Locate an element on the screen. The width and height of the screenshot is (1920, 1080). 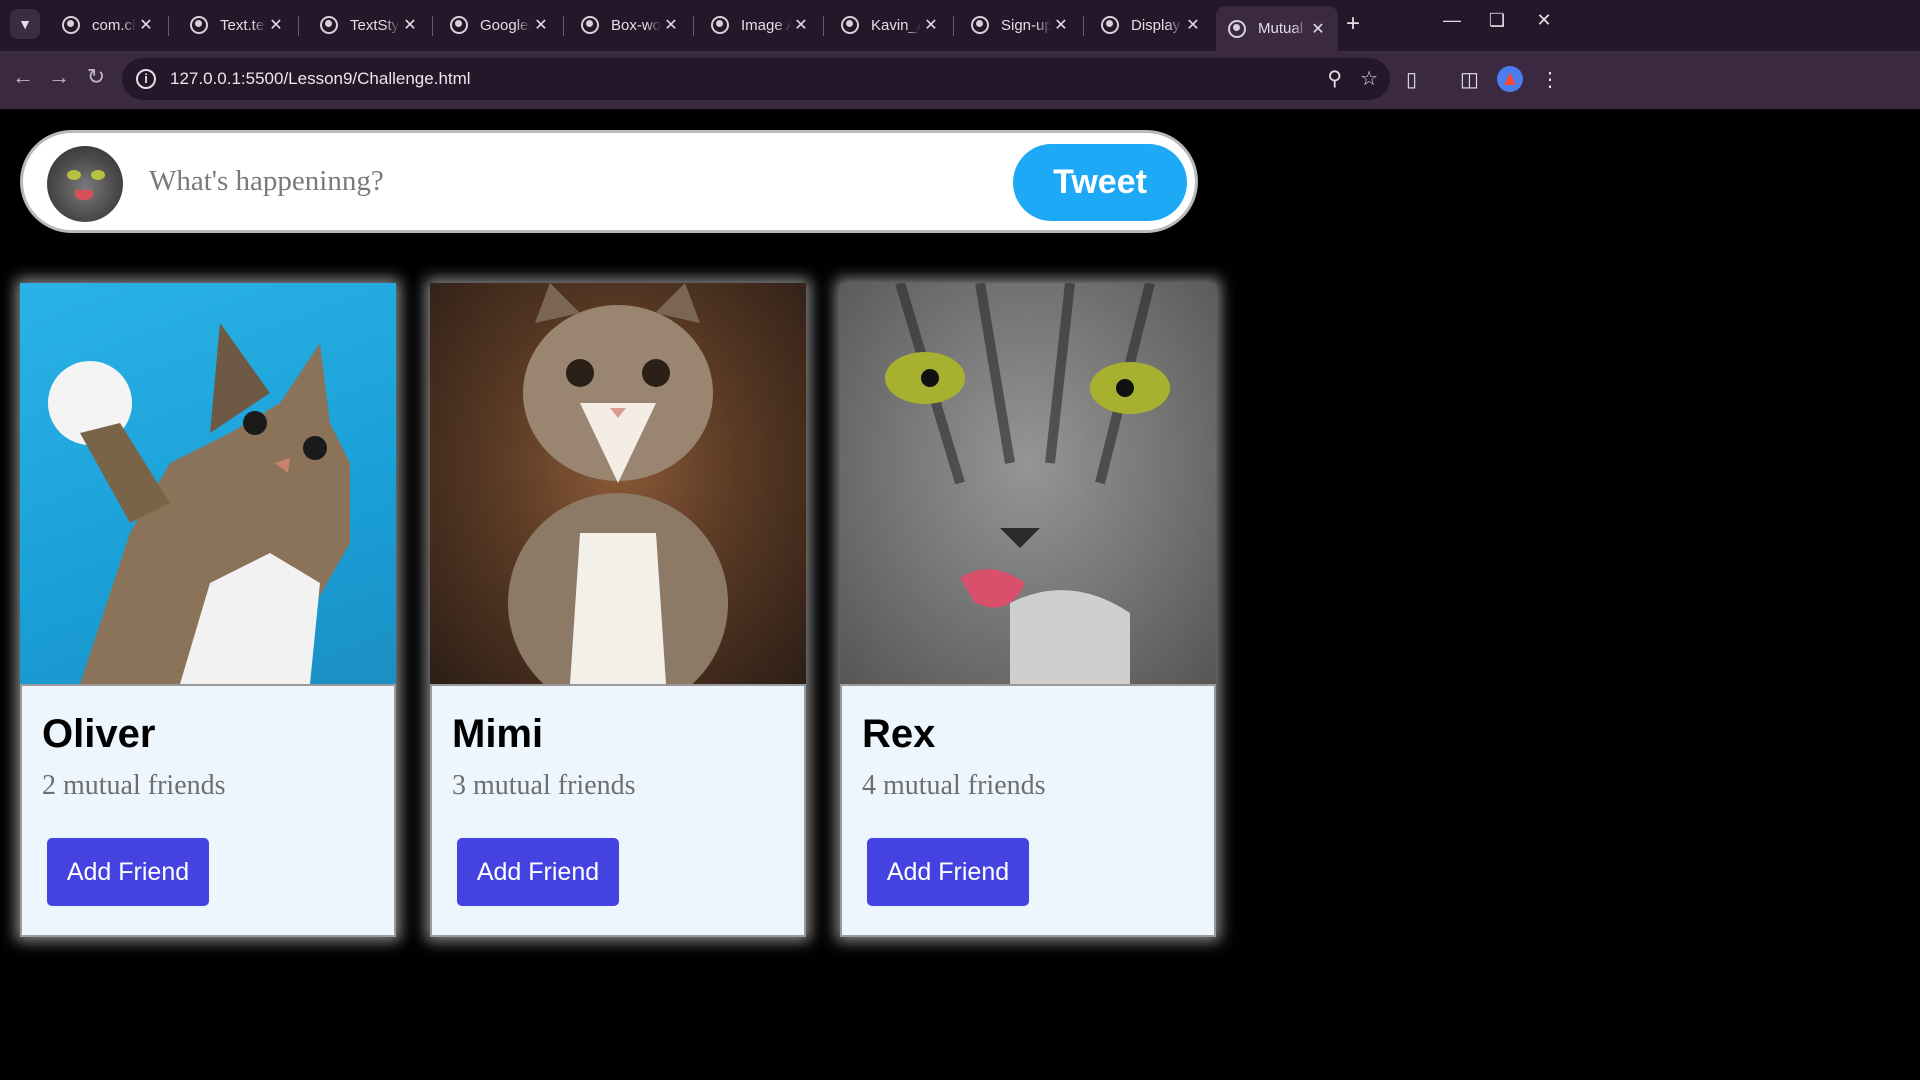
friend-card: Oliver 2 mutual friends Add Friend is located at coordinates (208, 610).